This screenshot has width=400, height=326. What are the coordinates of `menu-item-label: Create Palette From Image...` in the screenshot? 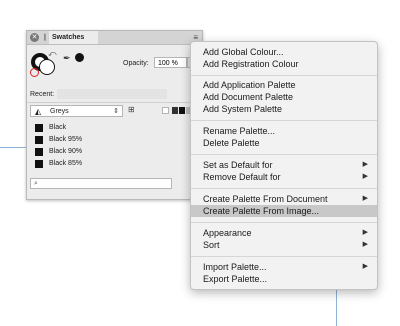 It's located at (261, 211).